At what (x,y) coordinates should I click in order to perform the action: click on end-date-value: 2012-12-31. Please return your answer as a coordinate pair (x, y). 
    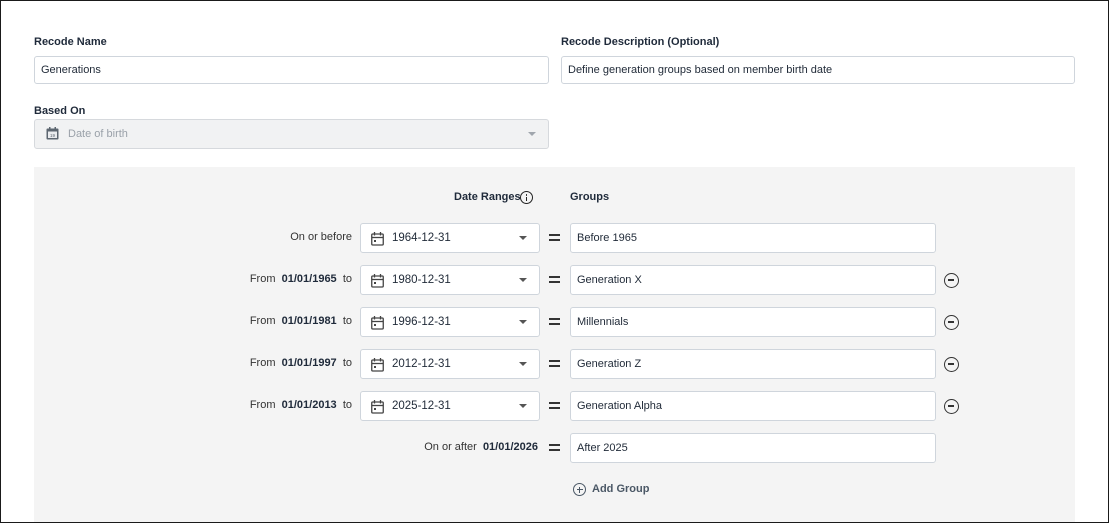
    Looking at the image, I should click on (421, 364).